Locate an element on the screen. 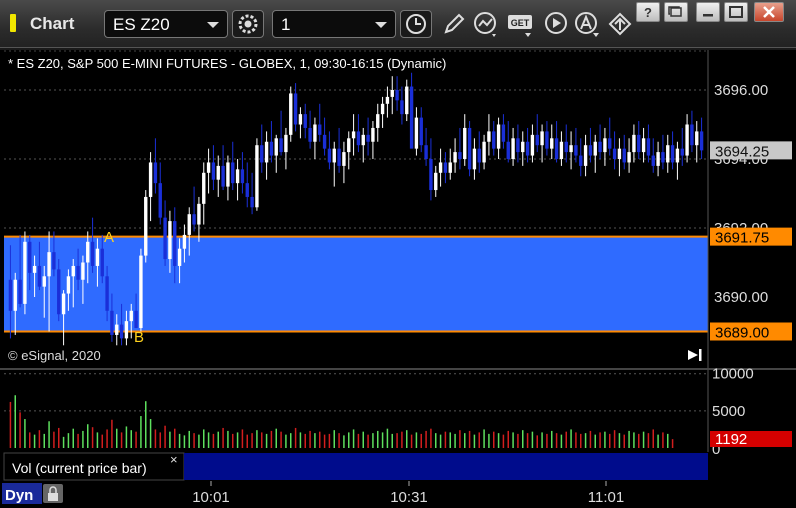 This screenshot has height=508, width=796. study-icon is located at coordinates (485, 24).